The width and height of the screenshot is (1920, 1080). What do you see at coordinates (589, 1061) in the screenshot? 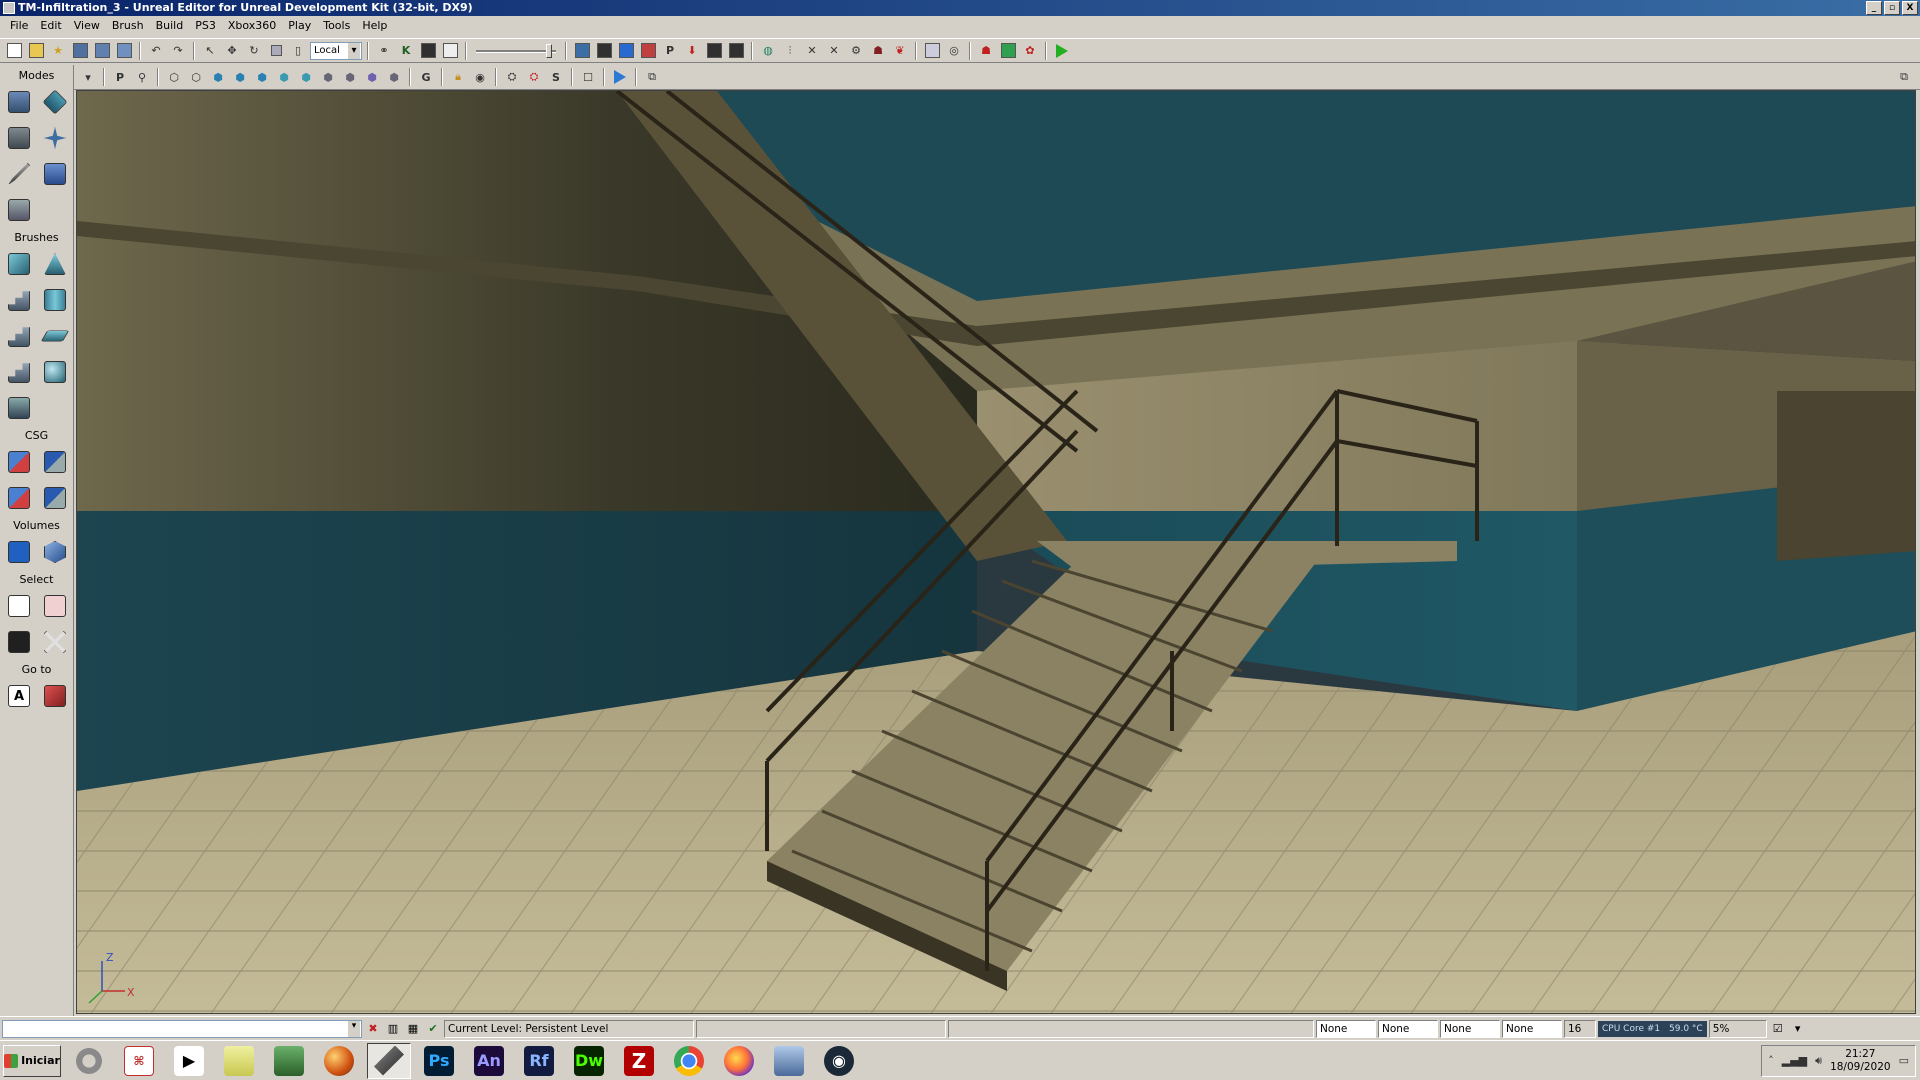
I see `taskbar-app-dreamweaver: Dw` at bounding box center [589, 1061].